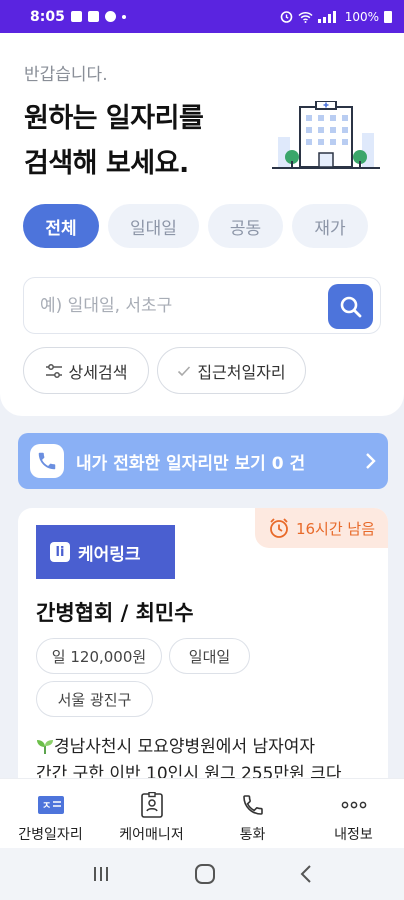  I want to click on nav-care-manager: 케어매니저, so click(151, 813).